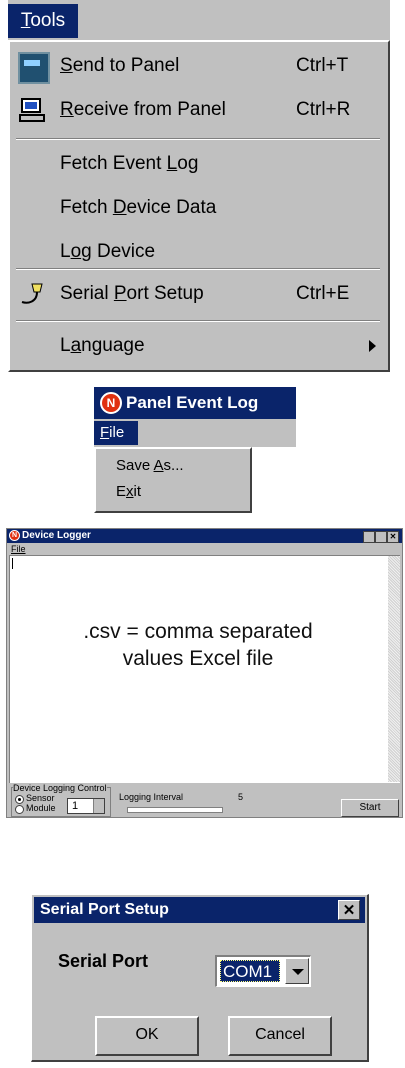 This screenshot has height=1068, width=405. I want to click on computer-icon, so click(32, 110).